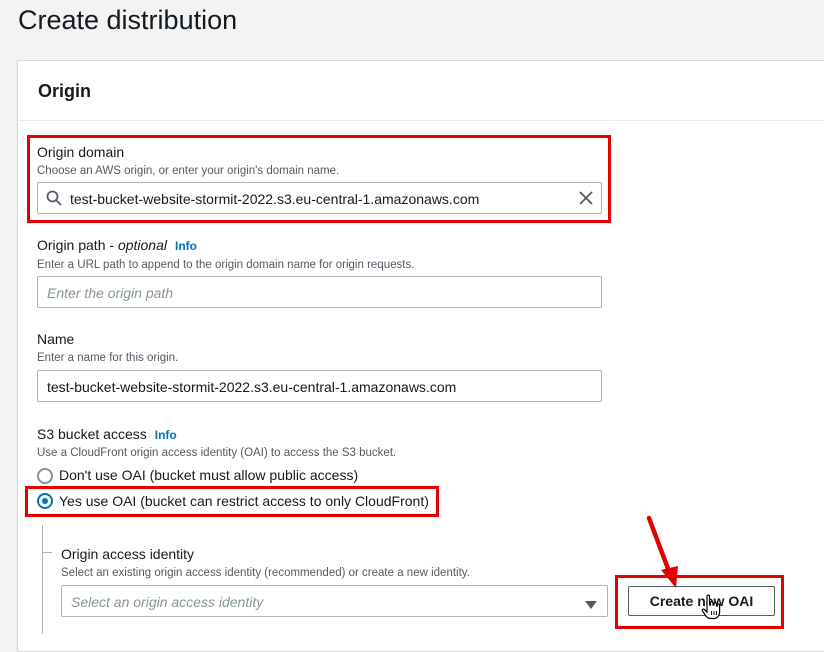  Describe the element at coordinates (47, 552) in the screenshot. I see `tree-connector-horizontal` at that location.